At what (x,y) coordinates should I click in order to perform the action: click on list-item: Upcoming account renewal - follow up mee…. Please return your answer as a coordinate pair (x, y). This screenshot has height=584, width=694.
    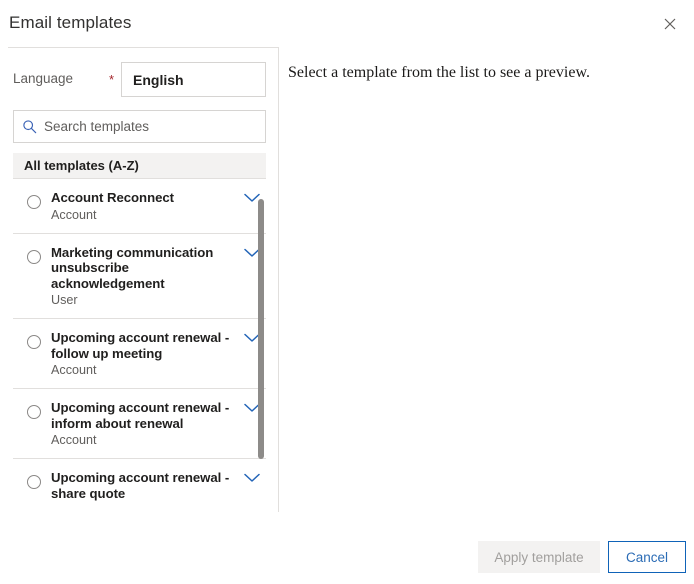
    Looking at the image, I should click on (139, 354).